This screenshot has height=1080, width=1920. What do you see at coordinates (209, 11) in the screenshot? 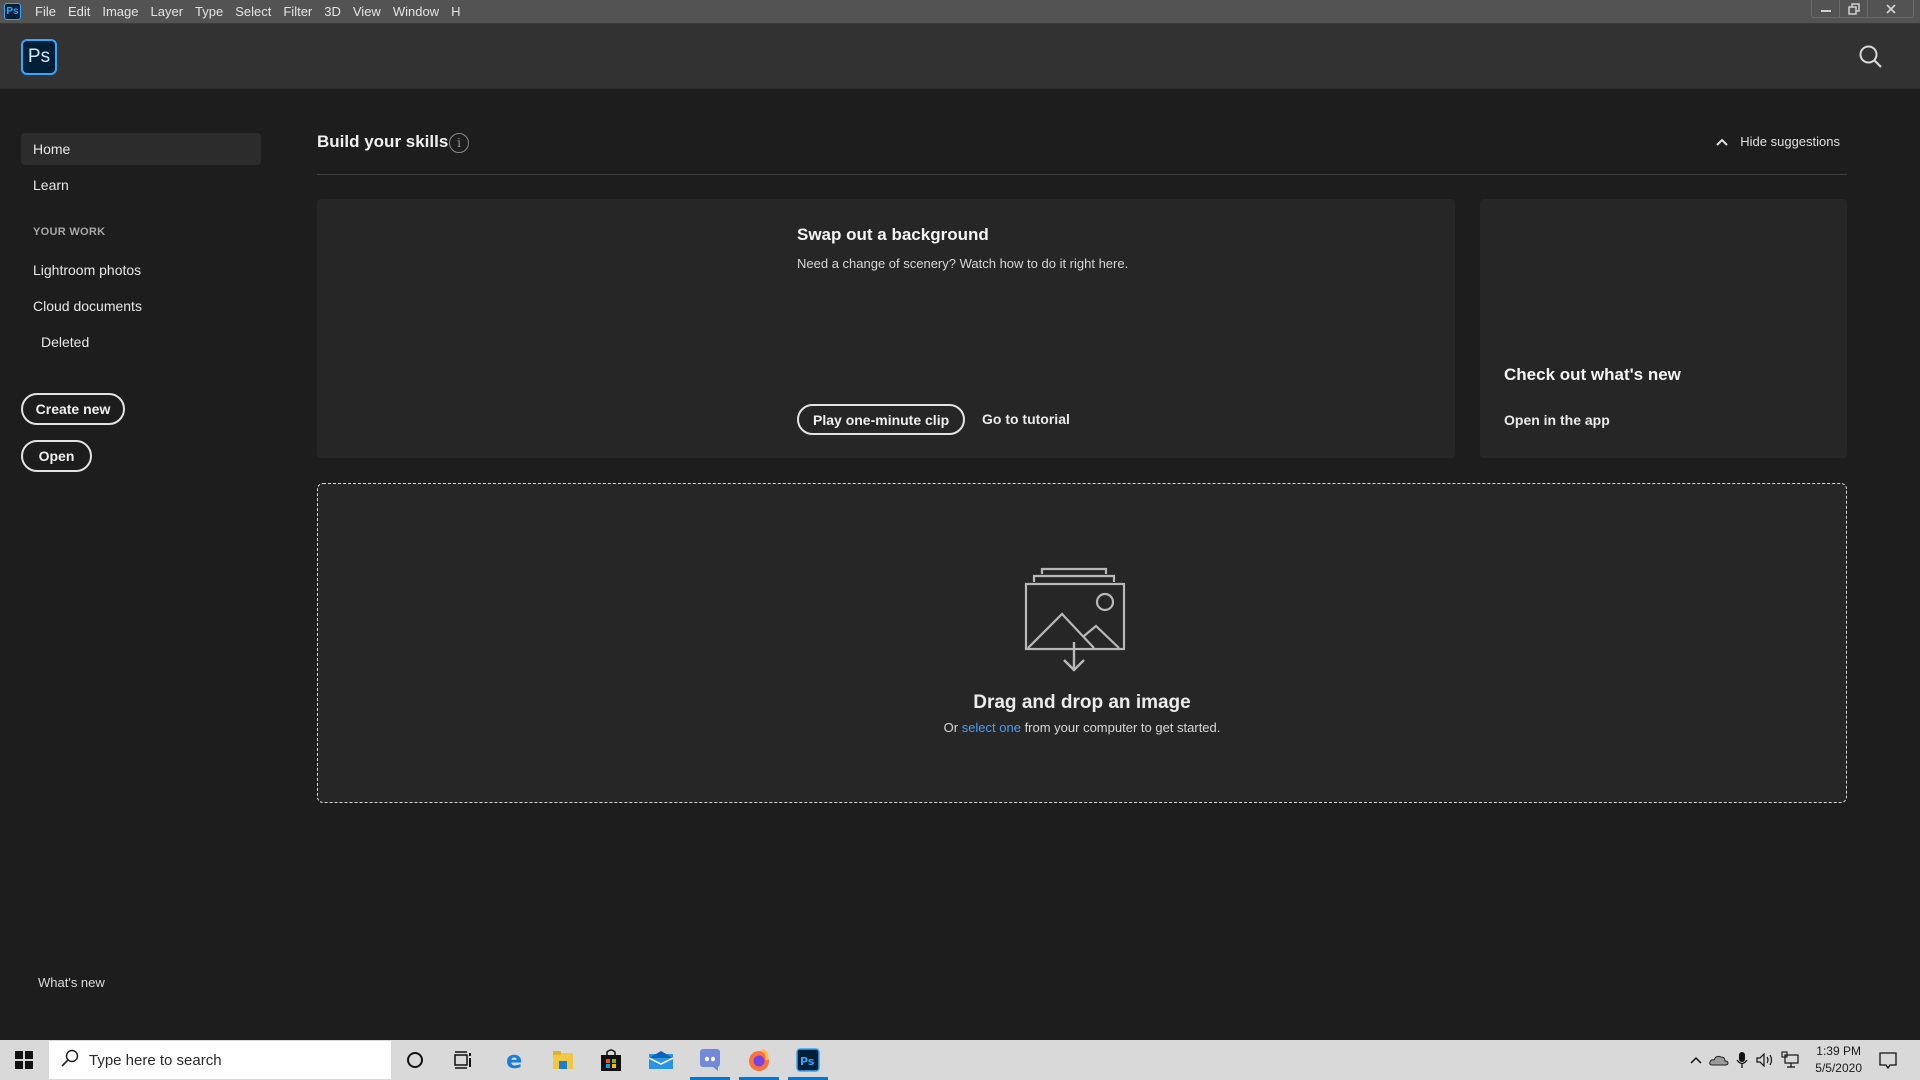
I see `menu-type: Type` at bounding box center [209, 11].